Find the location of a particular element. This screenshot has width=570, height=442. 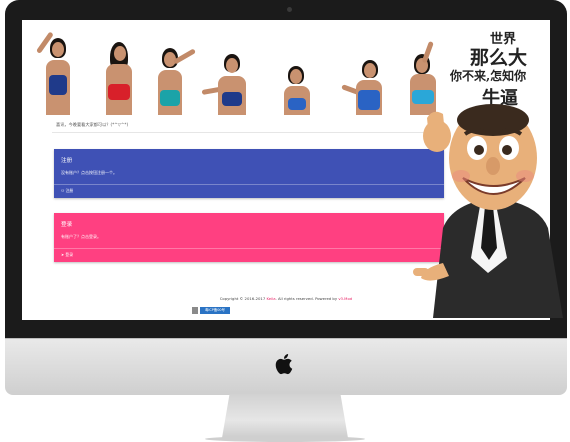

register-button-label: 注册 is located at coordinates (69, 190).